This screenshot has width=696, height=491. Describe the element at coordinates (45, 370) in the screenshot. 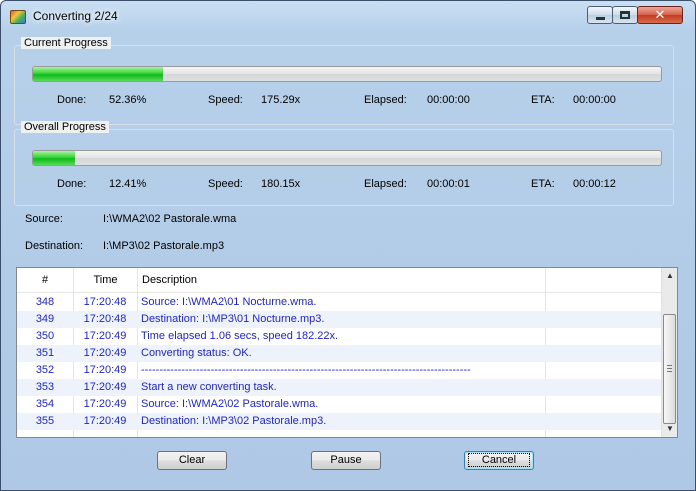

I see `log-row-number: 352` at that location.